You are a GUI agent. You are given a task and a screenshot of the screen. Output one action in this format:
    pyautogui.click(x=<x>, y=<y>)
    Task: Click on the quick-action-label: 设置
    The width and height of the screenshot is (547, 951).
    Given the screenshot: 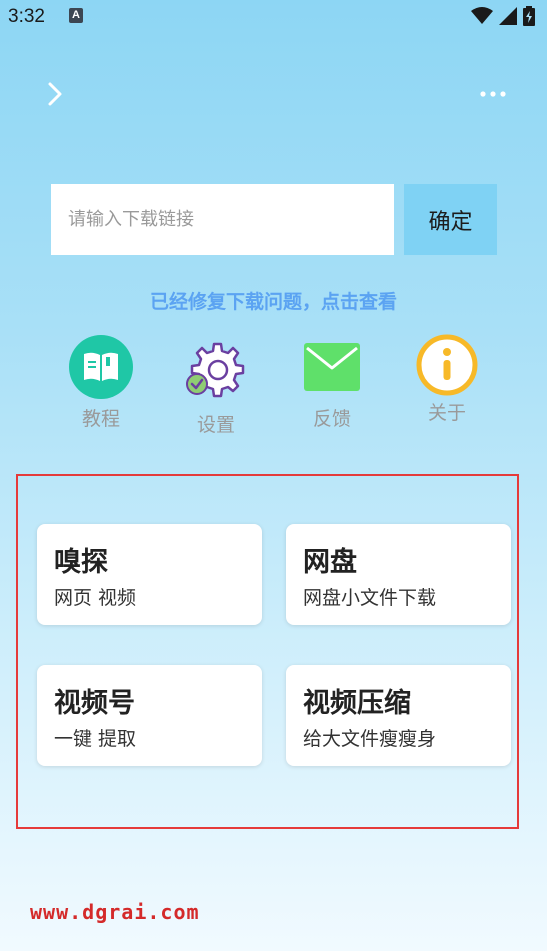 What is the action you would take?
    pyautogui.click(x=215, y=425)
    